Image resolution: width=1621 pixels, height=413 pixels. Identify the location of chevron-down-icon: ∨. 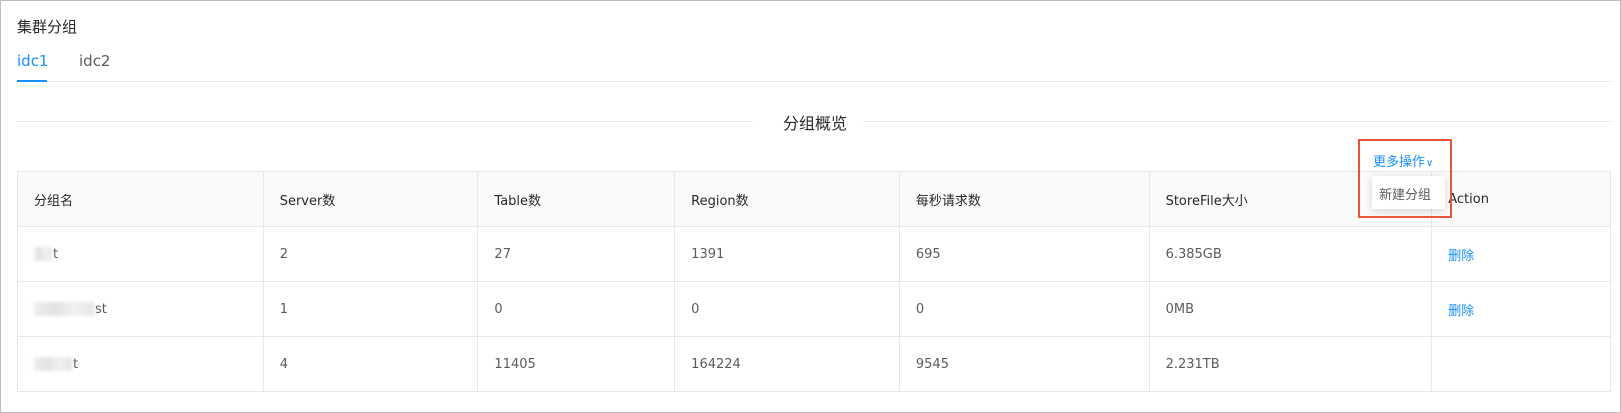
(1430, 163).